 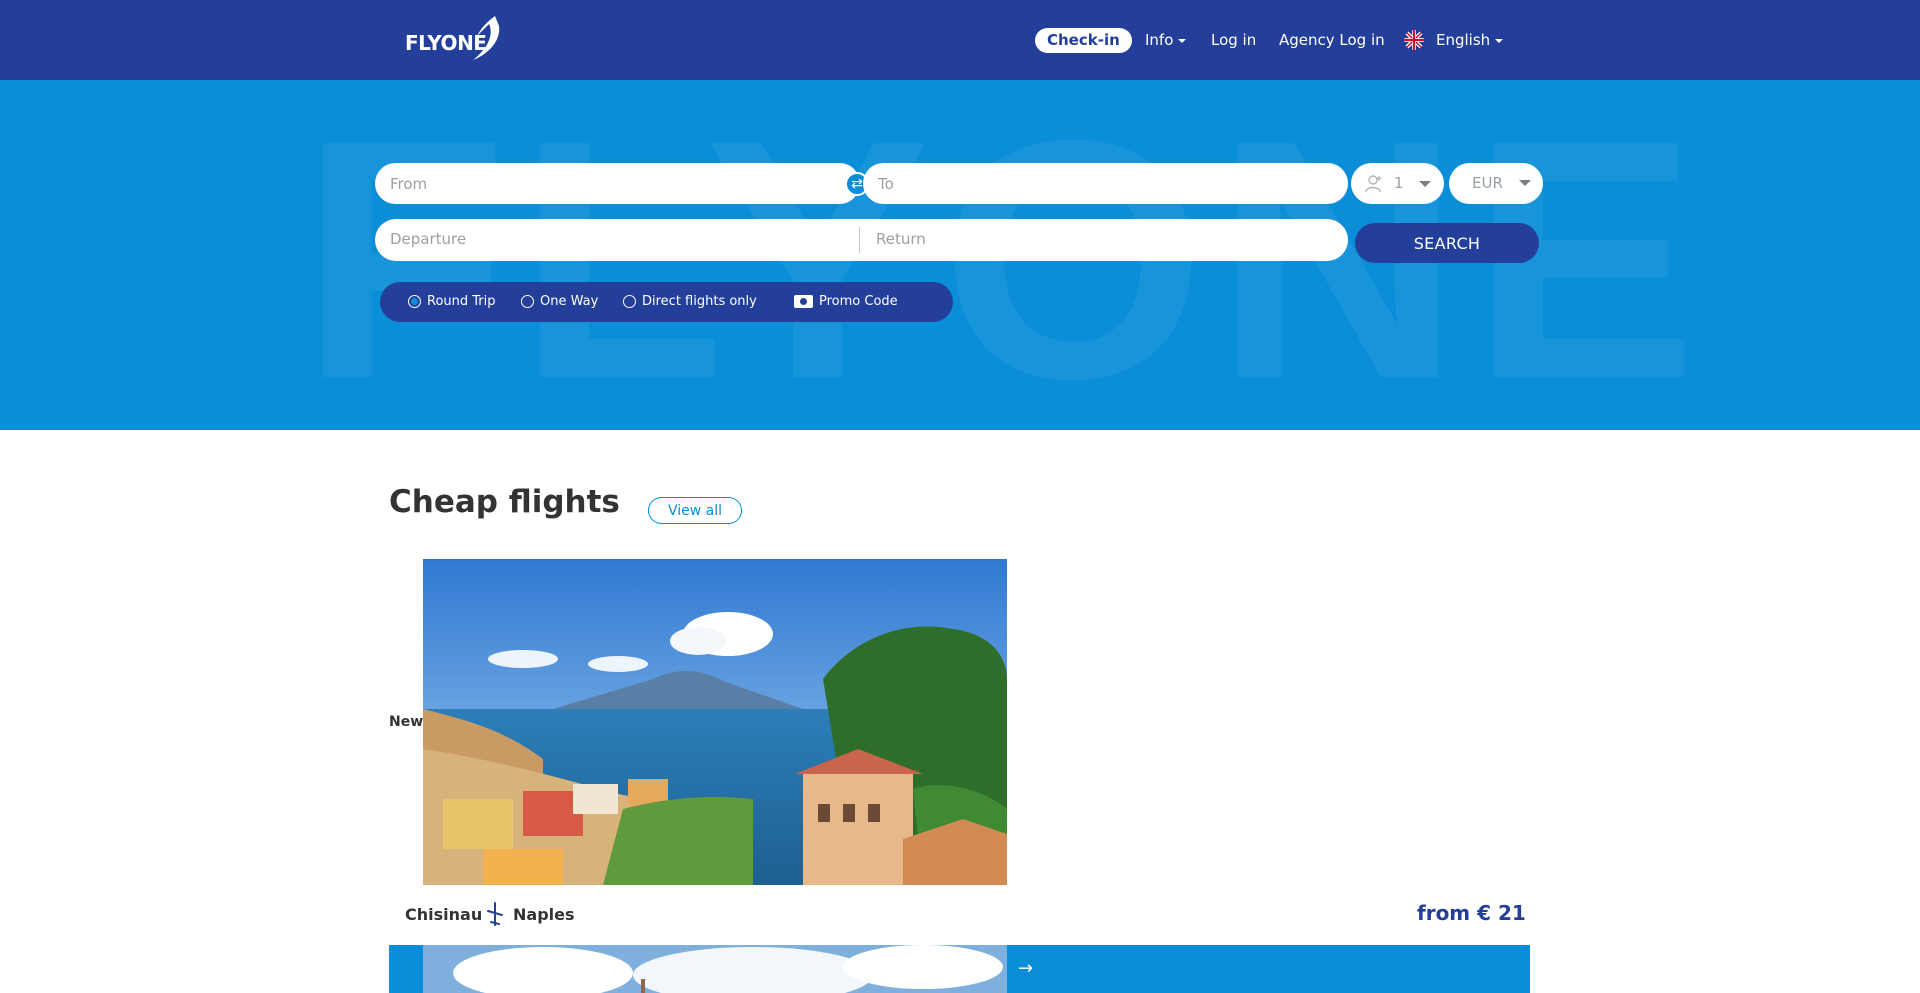 What do you see at coordinates (486, 38) in the screenshot?
I see `logo-swoosh-icon` at bounding box center [486, 38].